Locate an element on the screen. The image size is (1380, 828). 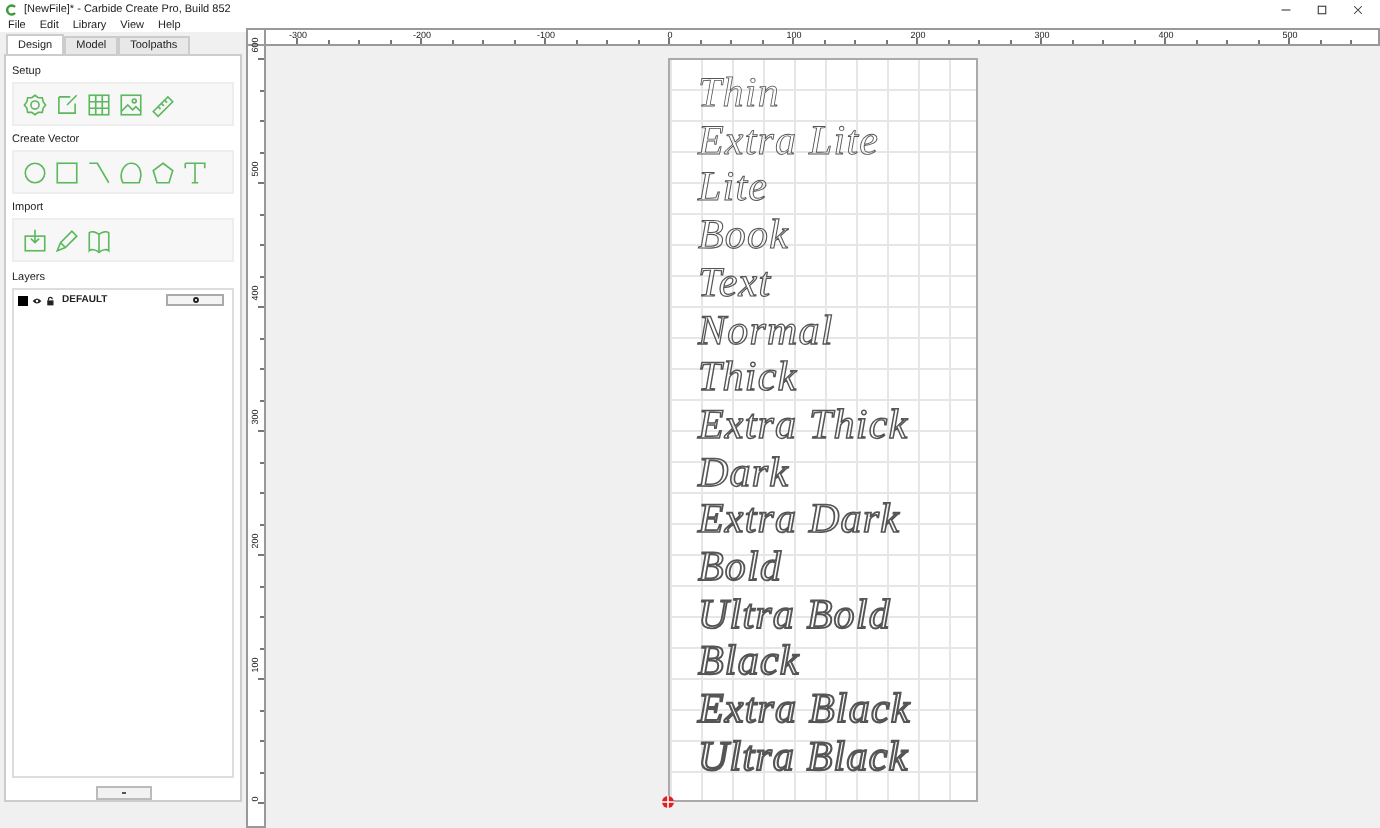
image-icon is located at coordinates (131, 104).